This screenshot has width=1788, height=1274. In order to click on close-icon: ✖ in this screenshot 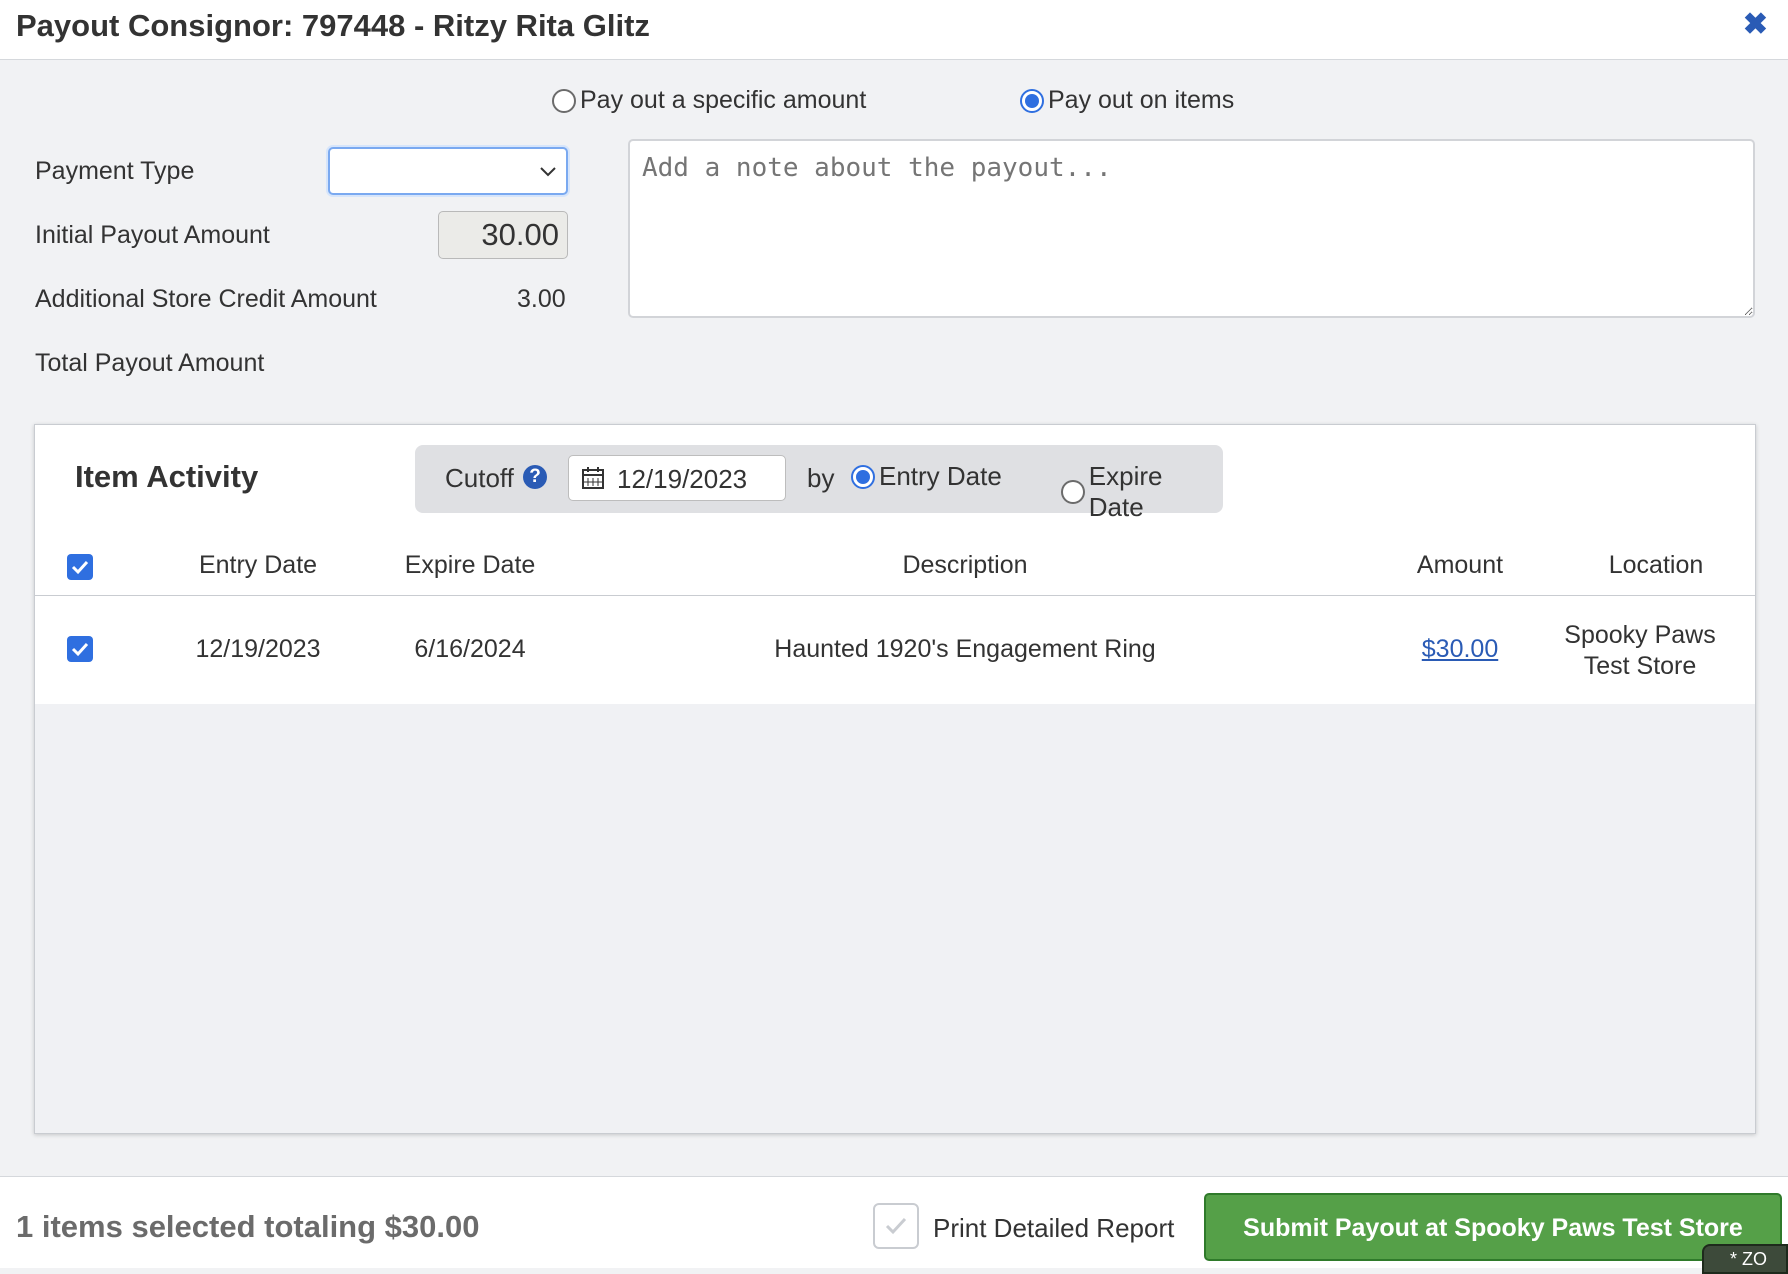, I will do `click(1755, 25)`.